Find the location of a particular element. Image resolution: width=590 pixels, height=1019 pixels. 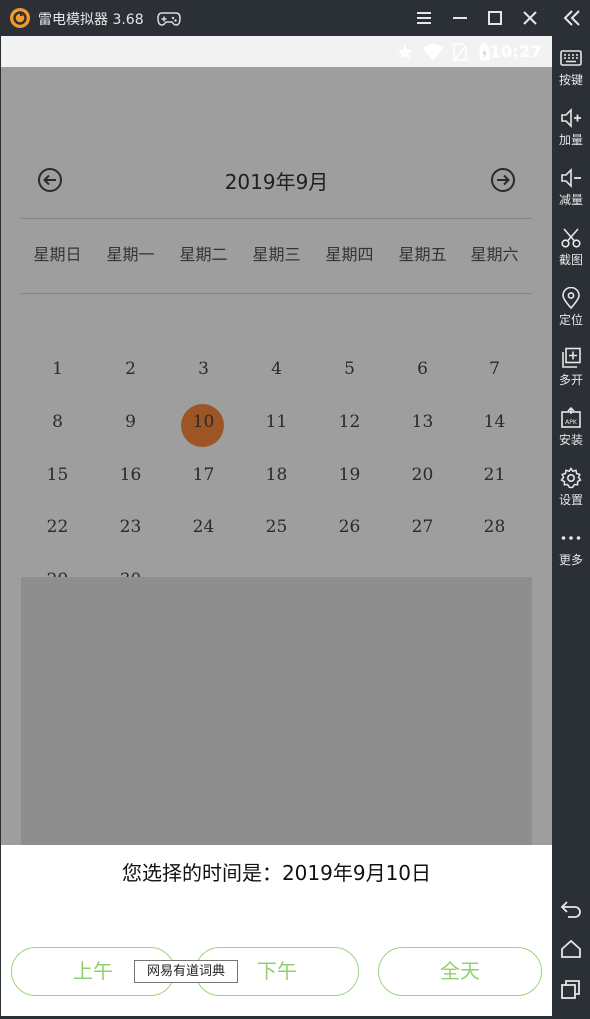

no-sim-icon is located at coordinates (460, 52).